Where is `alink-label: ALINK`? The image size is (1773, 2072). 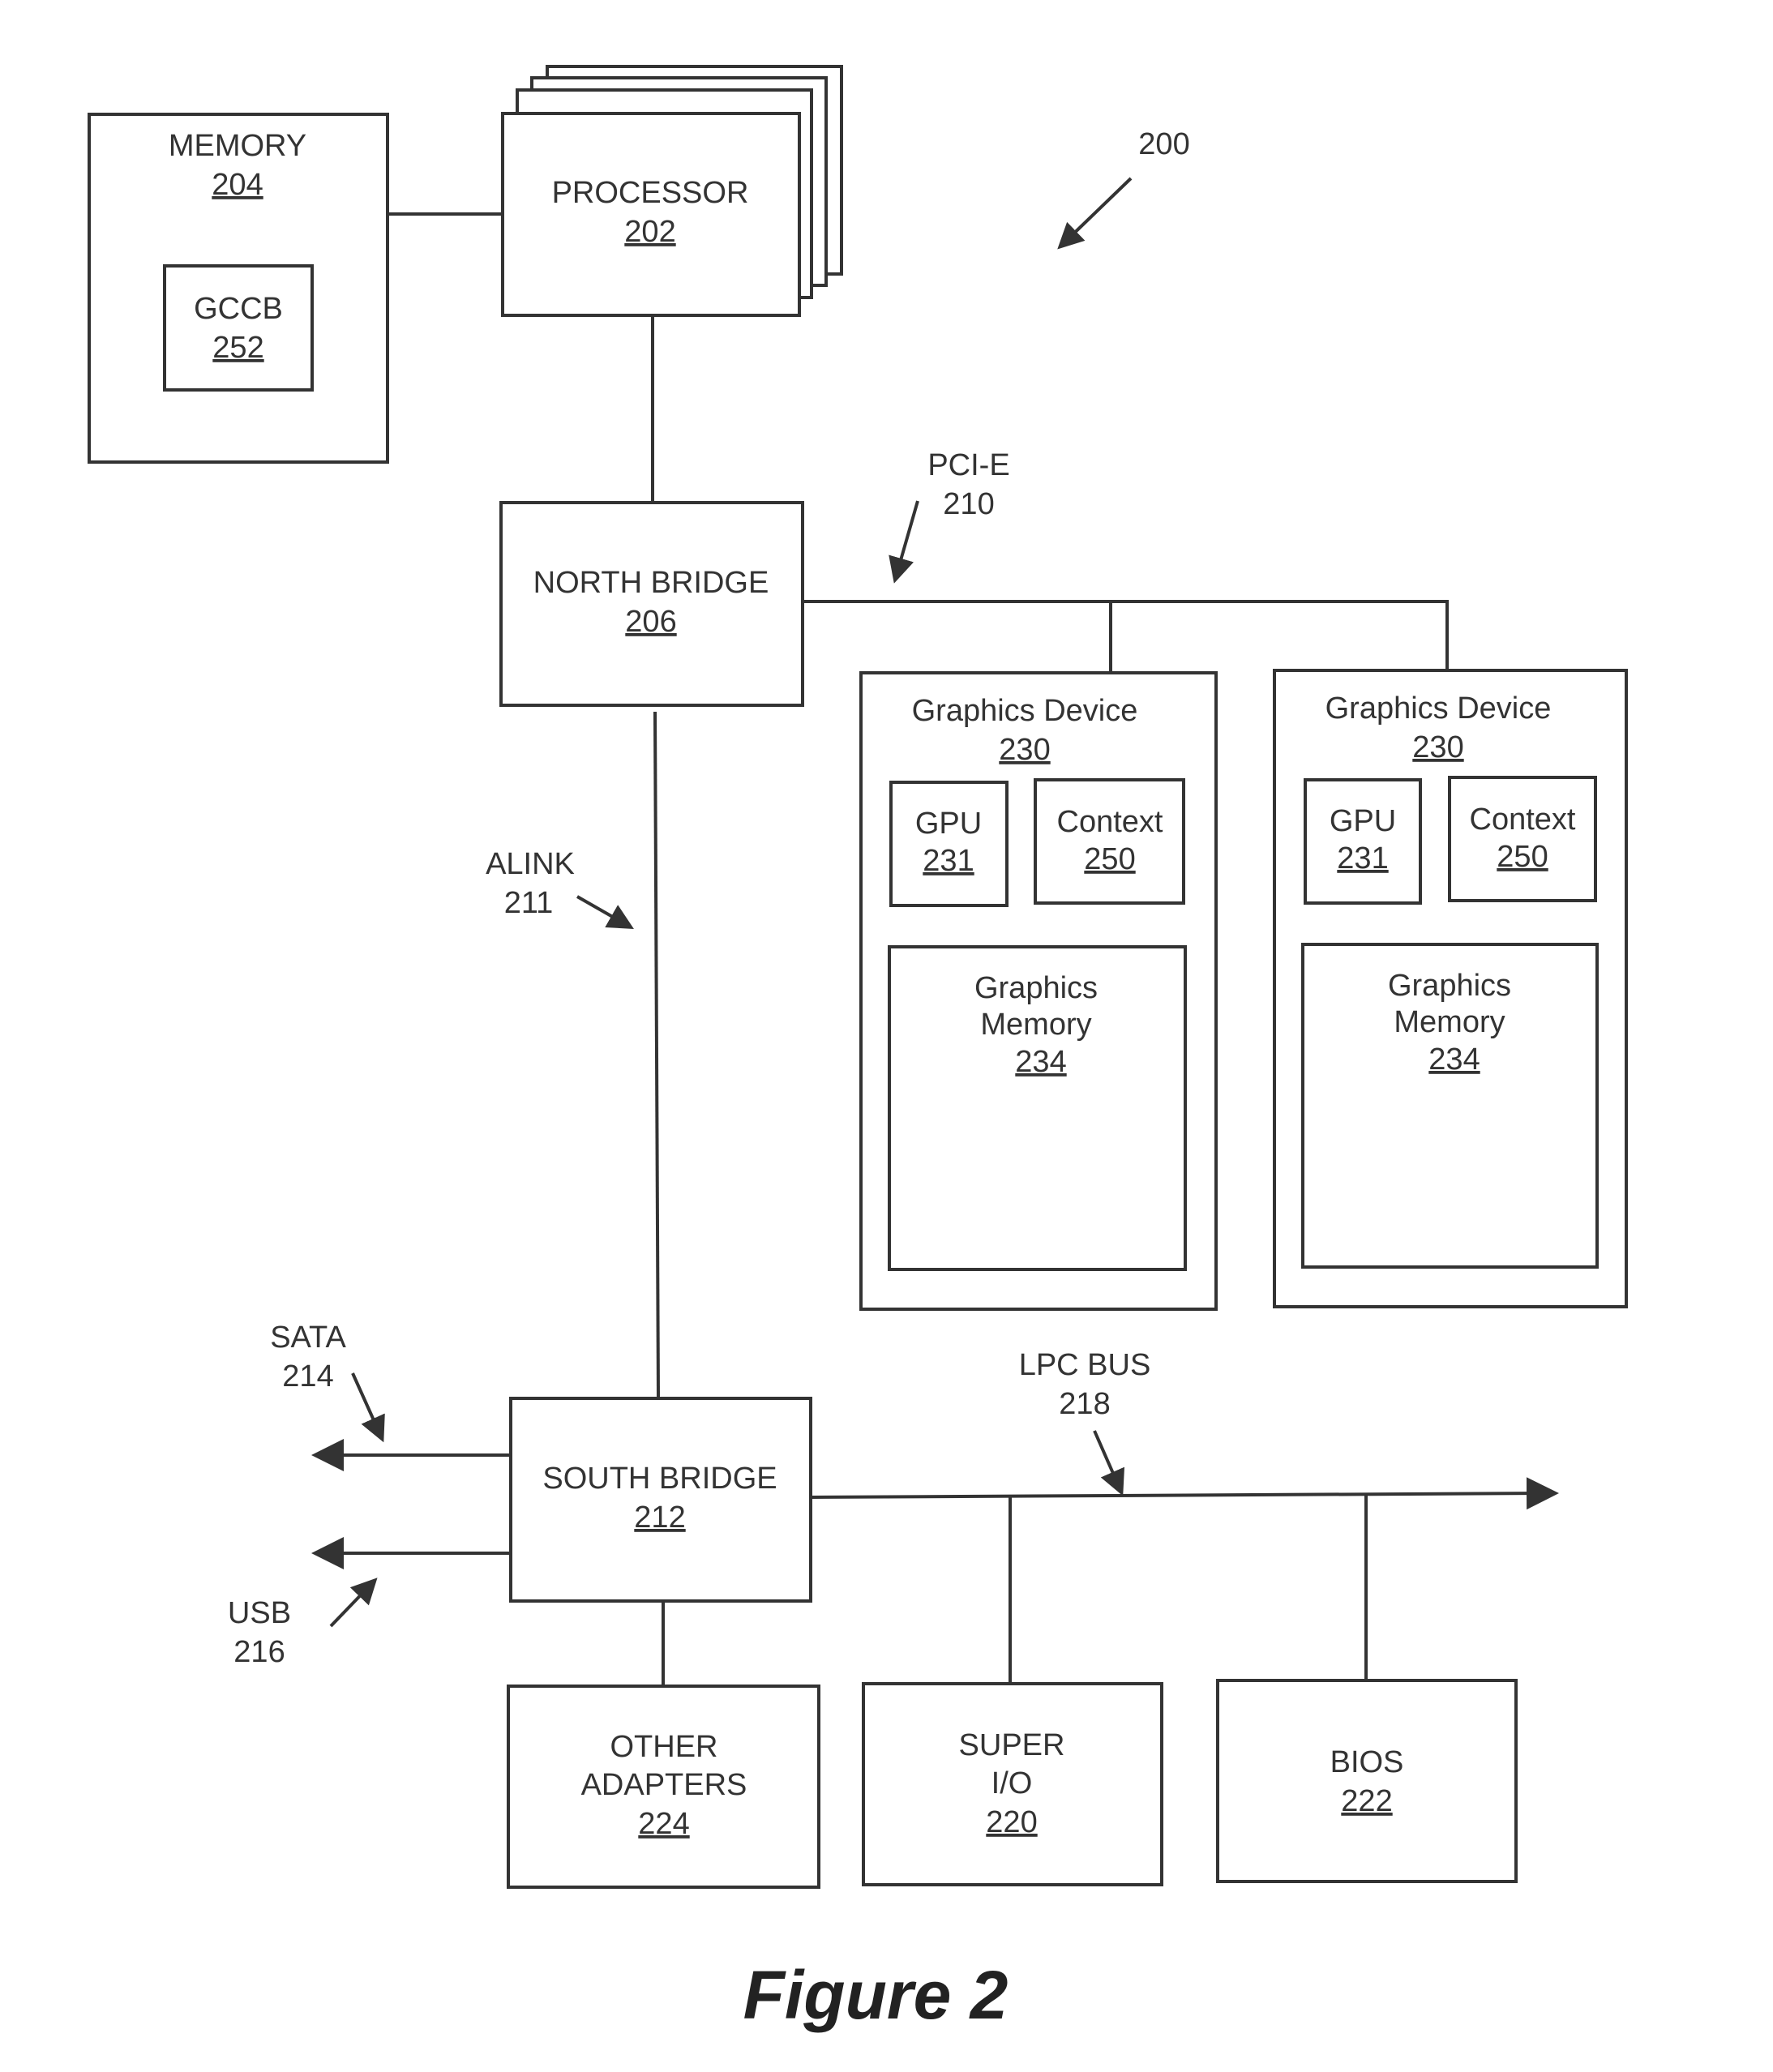
alink-label: ALINK is located at coordinates (530, 864).